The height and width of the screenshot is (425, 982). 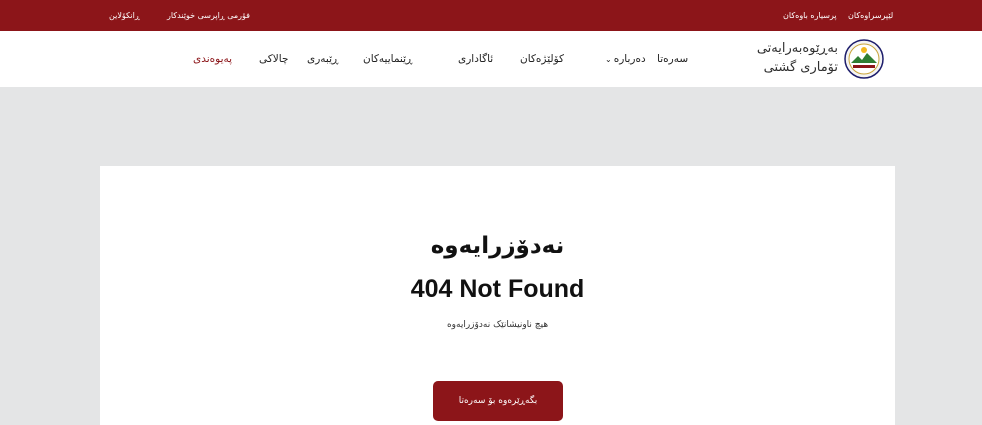 What do you see at coordinates (208, 15) in the screenshot?
I see `topbar-link-student-survey: فۆرمی ڕاپرسی خوێندکار` at bounding box center [208, 15].